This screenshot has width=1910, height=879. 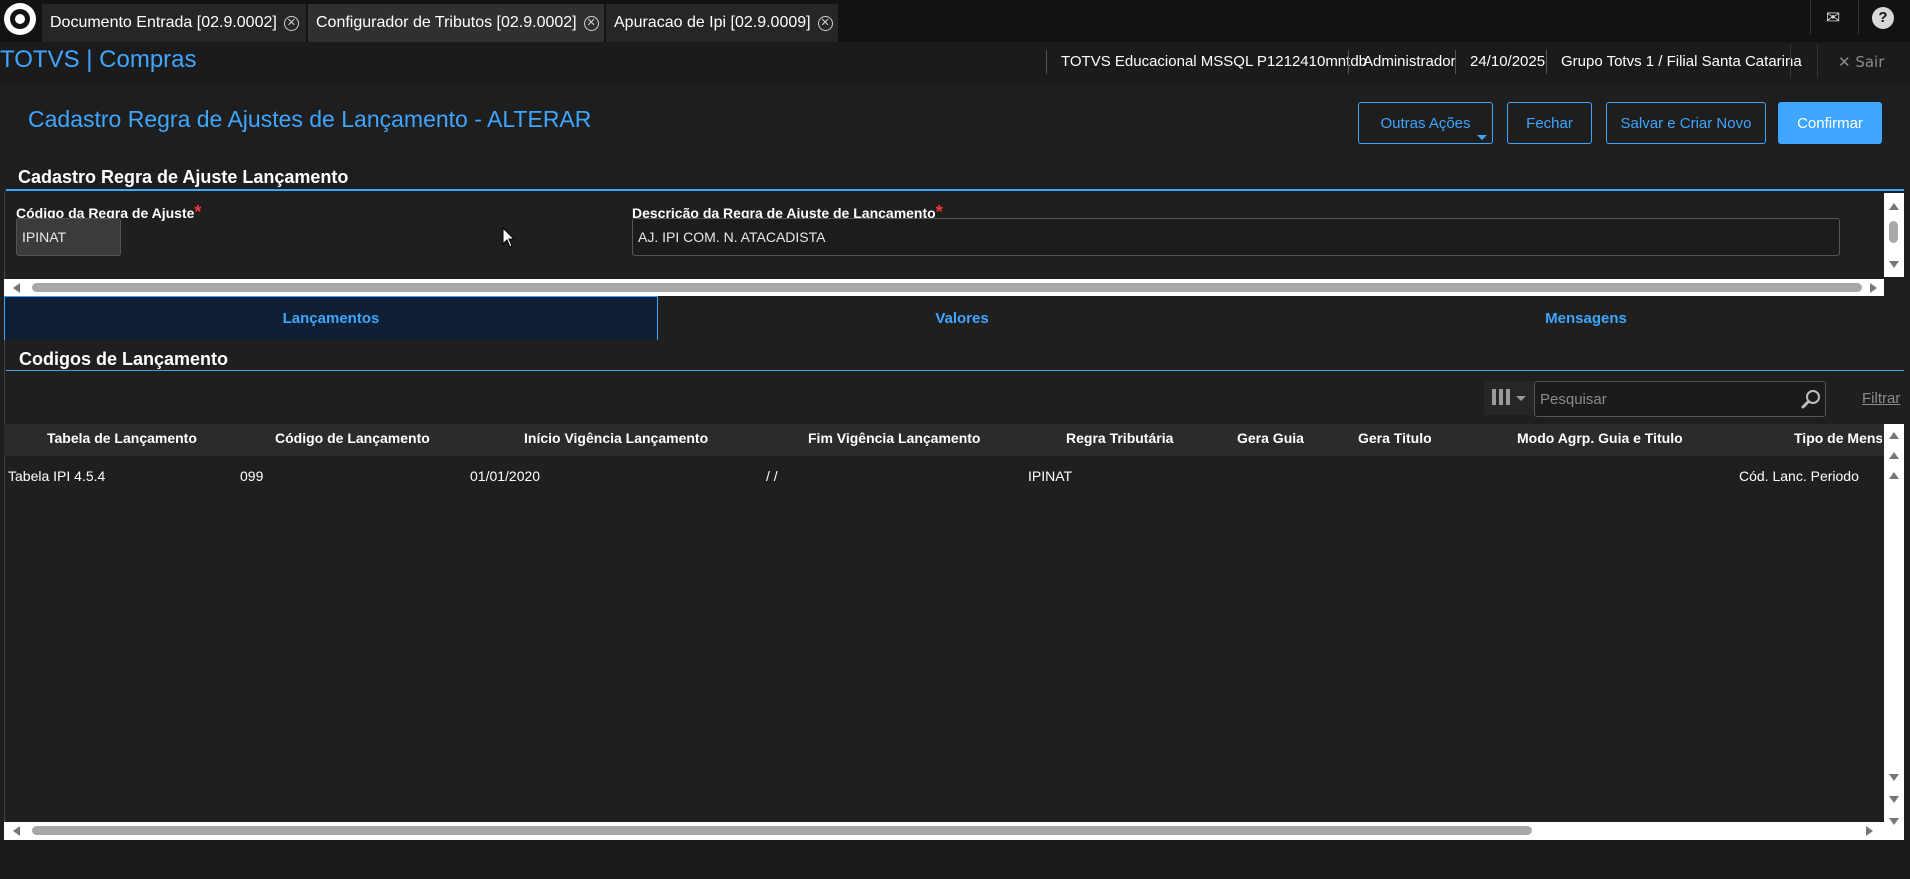 I want to click on other-actions-label: Outras Ações, so click(x=1425, y=123).